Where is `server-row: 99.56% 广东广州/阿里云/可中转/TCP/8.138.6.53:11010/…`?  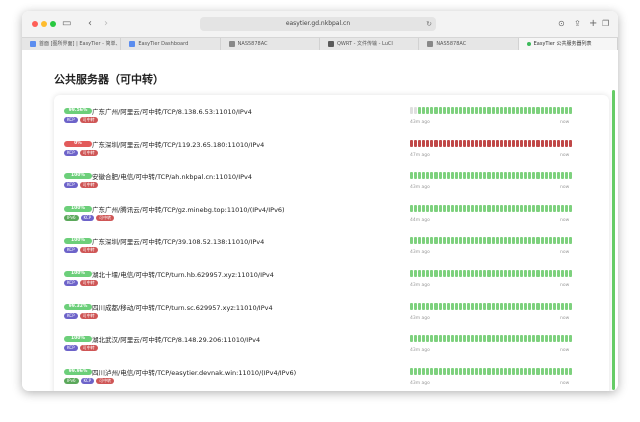
server-row: 99.56% 广东广州/阿里云/可中转/TCP/8.138.6.53:11010/… is located at coordinates (324, 118).